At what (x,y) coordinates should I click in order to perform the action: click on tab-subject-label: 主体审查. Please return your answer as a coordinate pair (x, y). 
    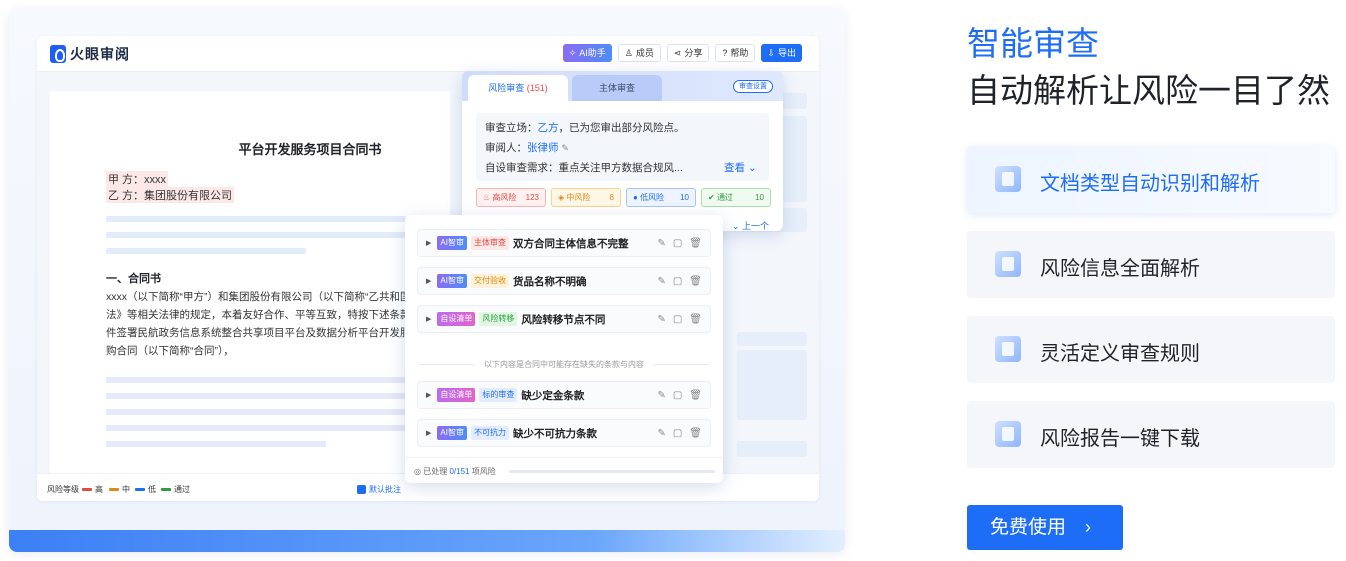
    Looking at the image, I should click on (616, 88).